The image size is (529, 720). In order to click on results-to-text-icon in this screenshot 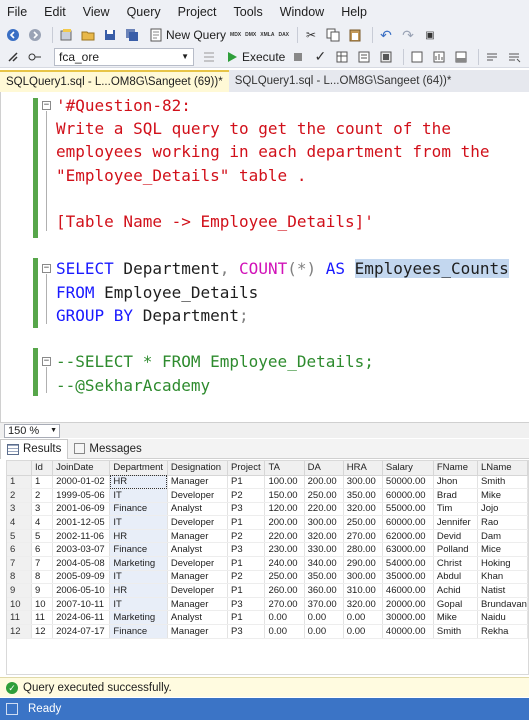, I will do `click(364, 57)`.